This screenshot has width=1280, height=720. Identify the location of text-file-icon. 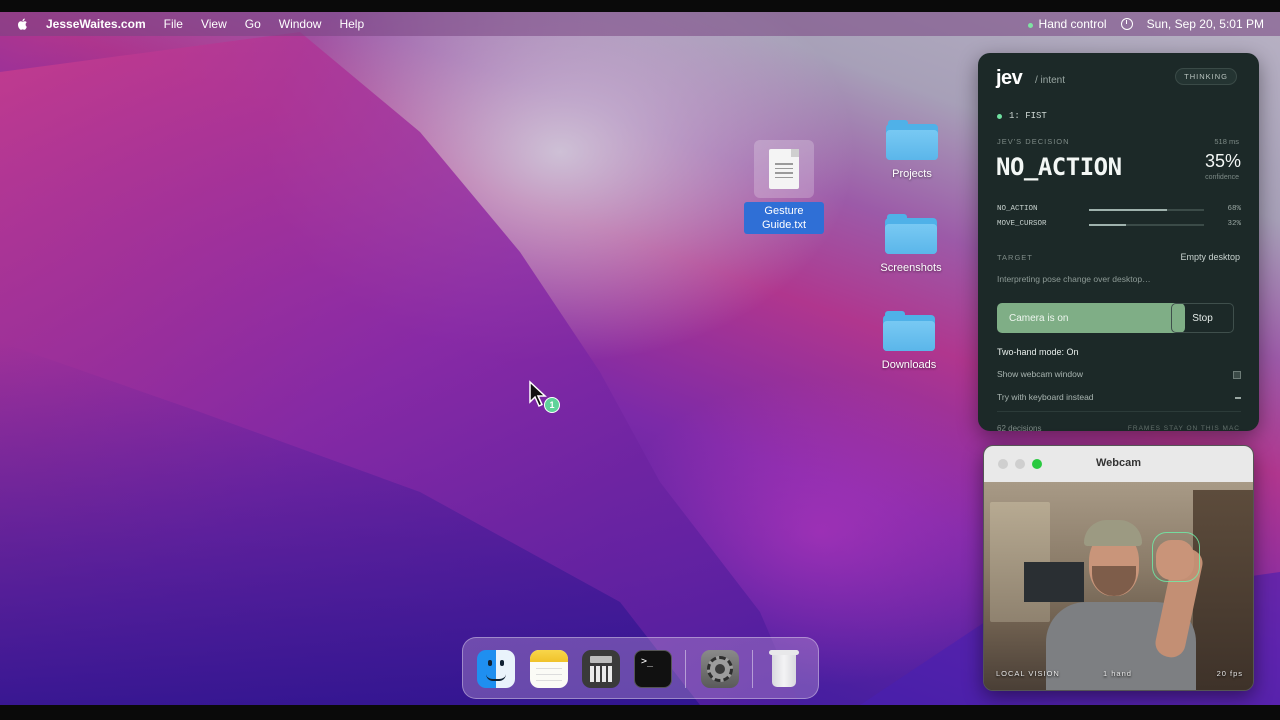
(784, 169).